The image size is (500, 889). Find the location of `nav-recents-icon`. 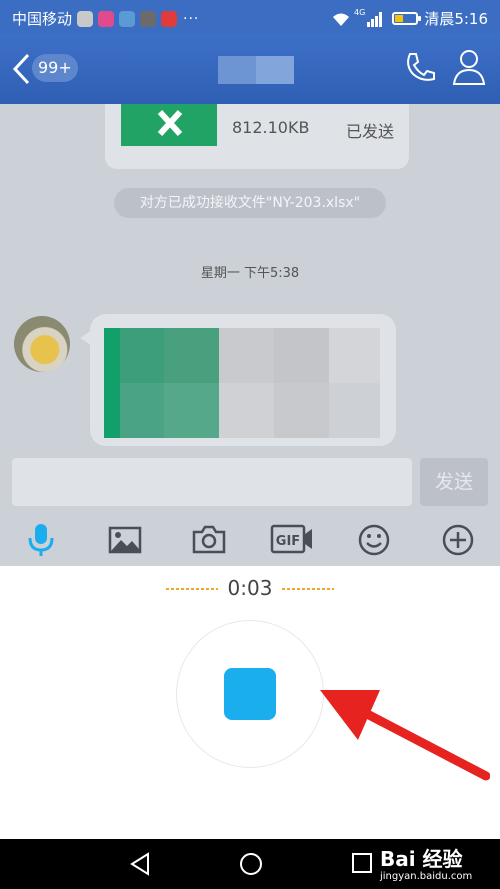

nav-recents-icon is located at coordinates (362, 863).